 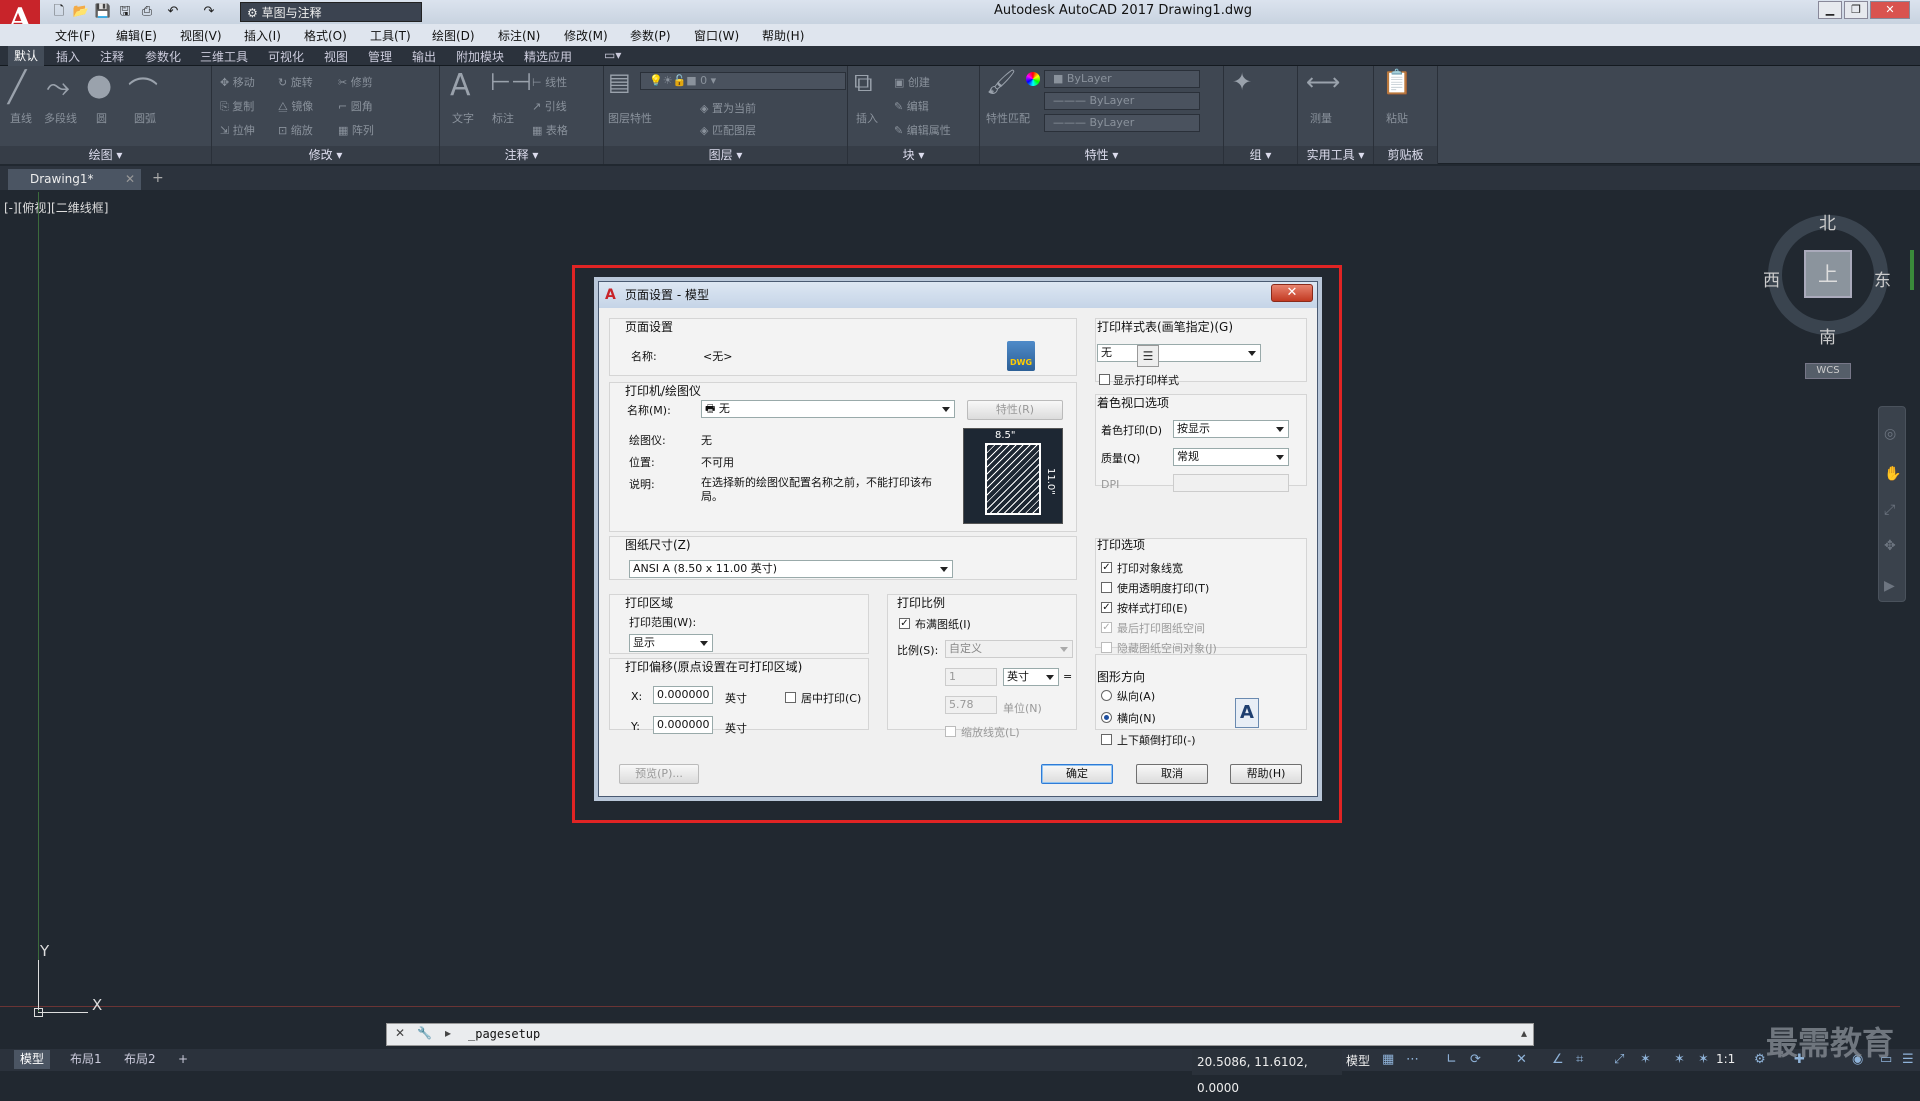 I want to click on tab-manage: 管理, so click(x=380, y=56).